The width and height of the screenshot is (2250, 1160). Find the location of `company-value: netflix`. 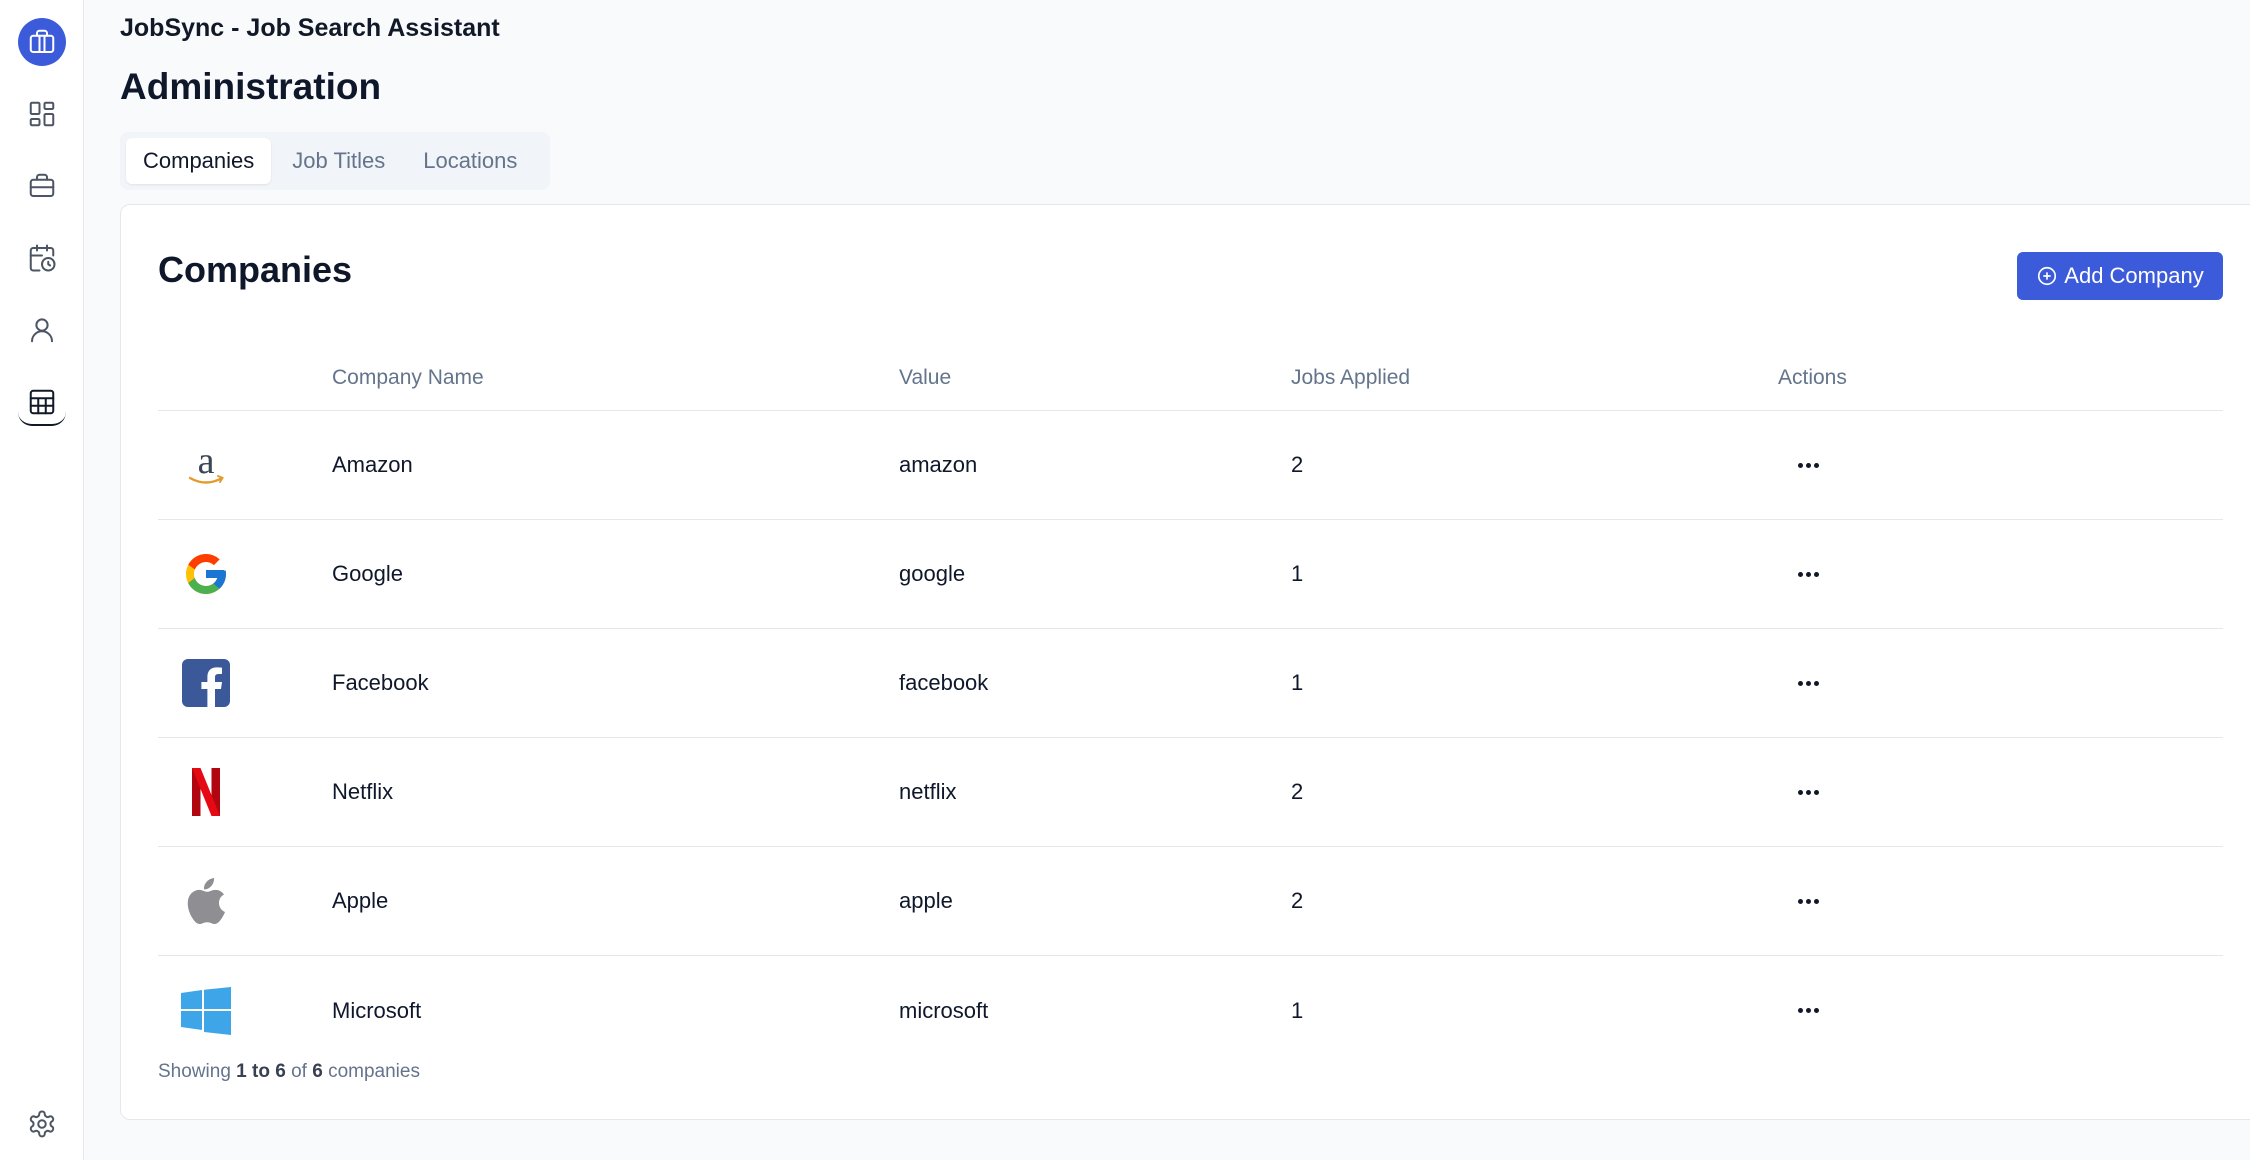

company-value: netflix is located at coordinates (928, 791).